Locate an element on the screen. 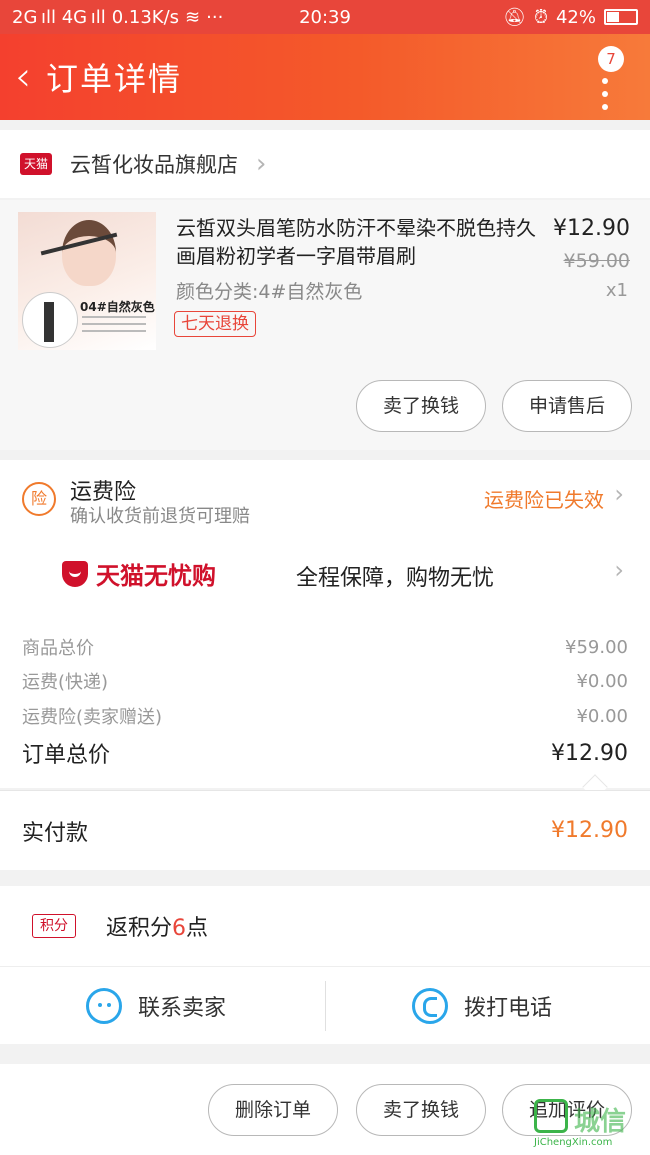 This screenshot has height=1155, width=650. paid-row: 实付款 ¥12.90 is located at coordinates (325, 830).